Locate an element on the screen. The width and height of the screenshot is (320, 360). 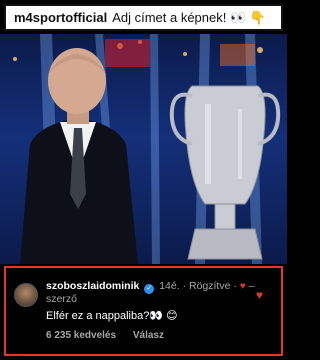
author-label: szerző is located at coordinates (61, 299).